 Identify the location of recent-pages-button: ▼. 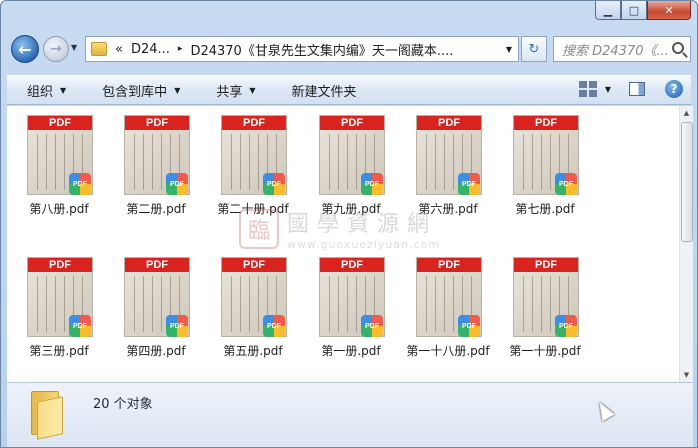
(74, 47).